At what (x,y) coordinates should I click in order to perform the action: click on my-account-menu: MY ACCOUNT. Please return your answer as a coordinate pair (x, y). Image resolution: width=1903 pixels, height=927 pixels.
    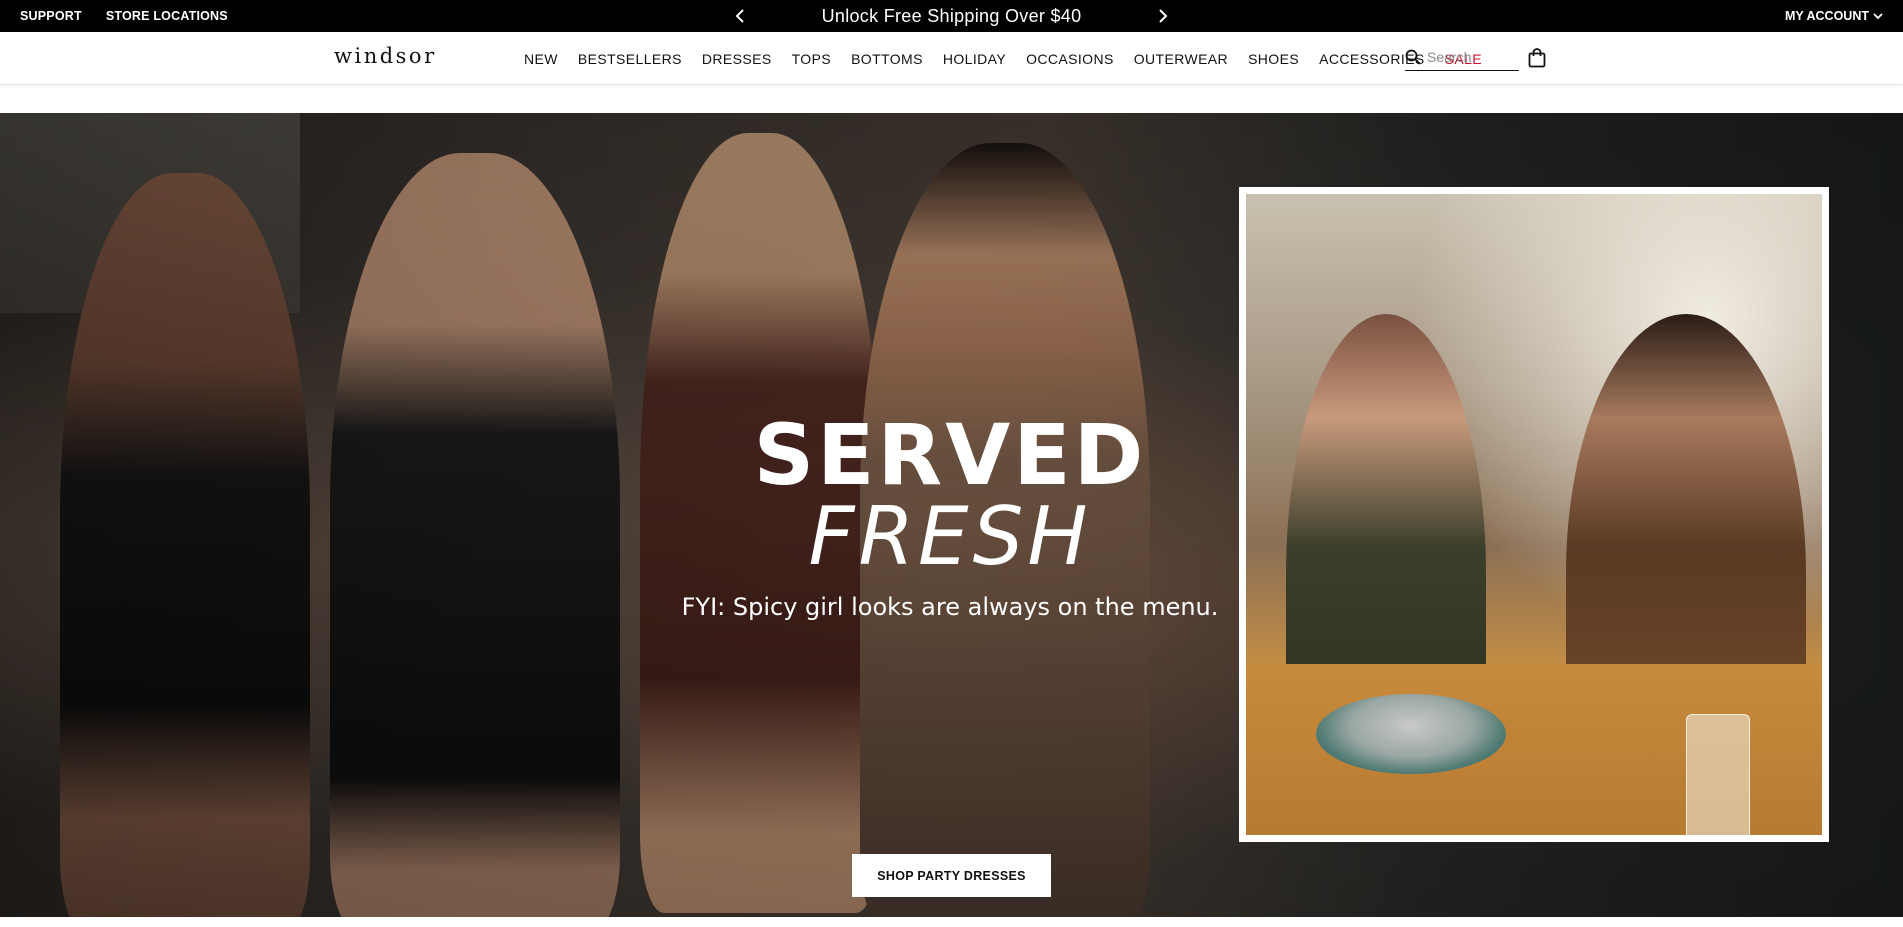
    Looking at the image, I should click on (1834, 16).